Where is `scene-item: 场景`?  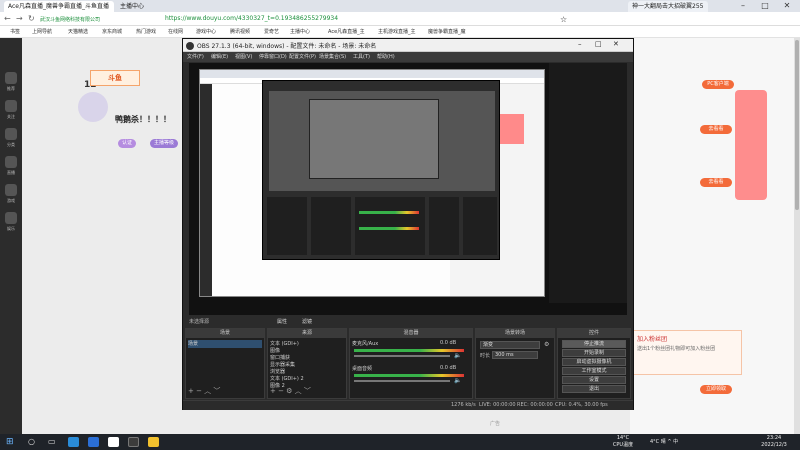
scene-item: 场景 is located at coordinates (225, 344).